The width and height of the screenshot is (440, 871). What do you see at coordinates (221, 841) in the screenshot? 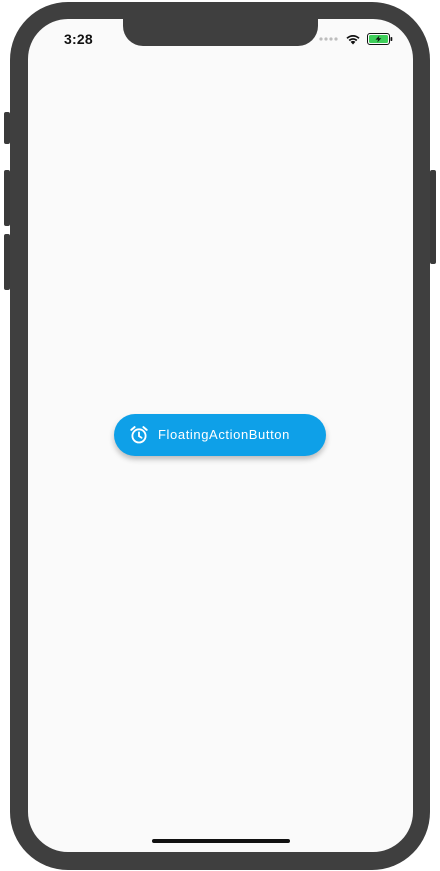
I see `home-indicator` at bounding box center [221, 841].